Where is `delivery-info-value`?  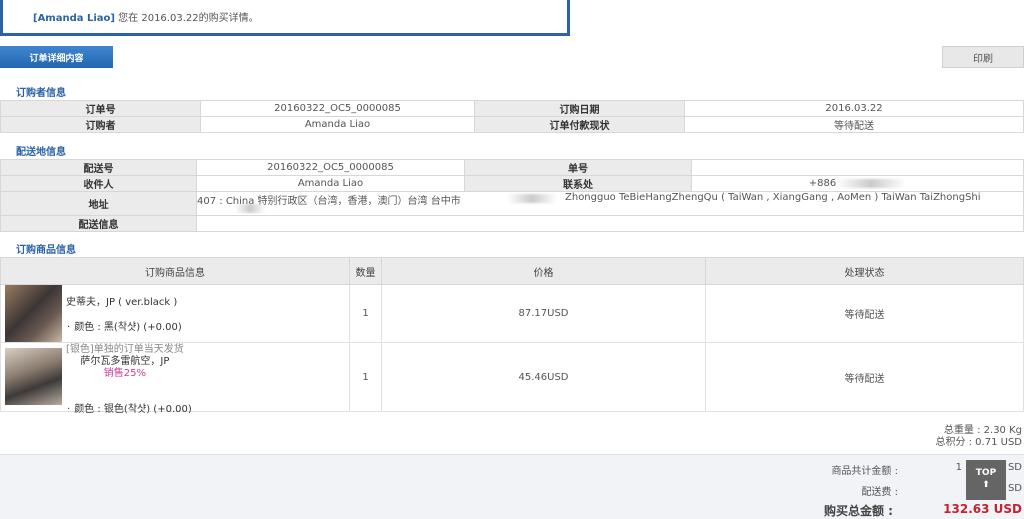 delivery-info-value is located at coordinates (610, 223).